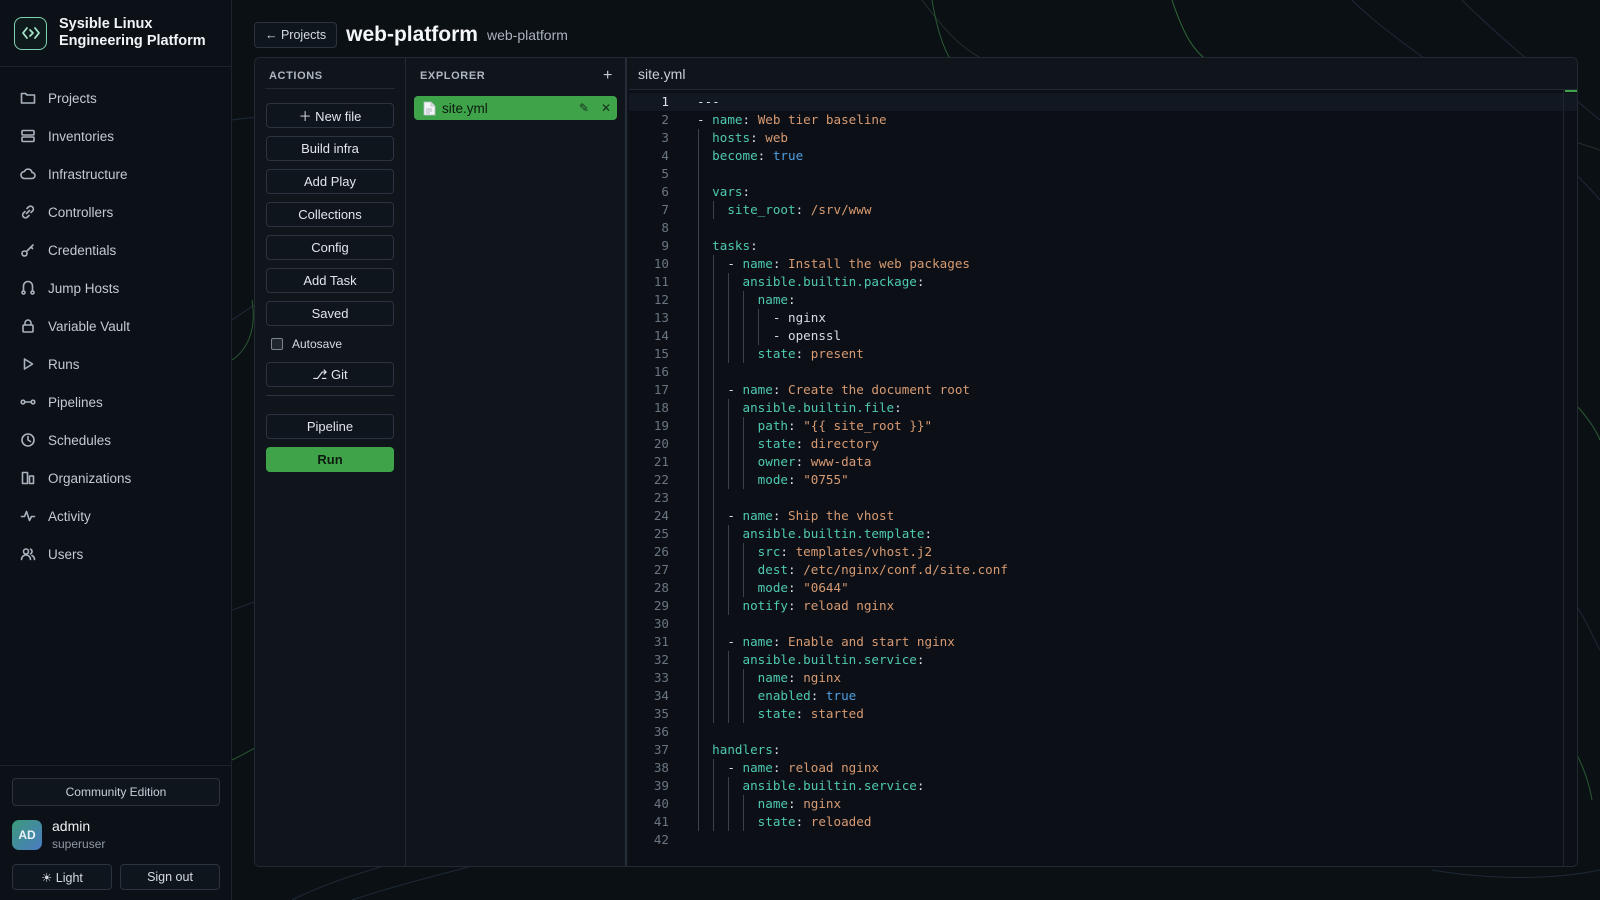  Describe the element at coordinates (115, 174) in the screenshot. I see `nav-item-infrastructure: Infrastructure` at that location.